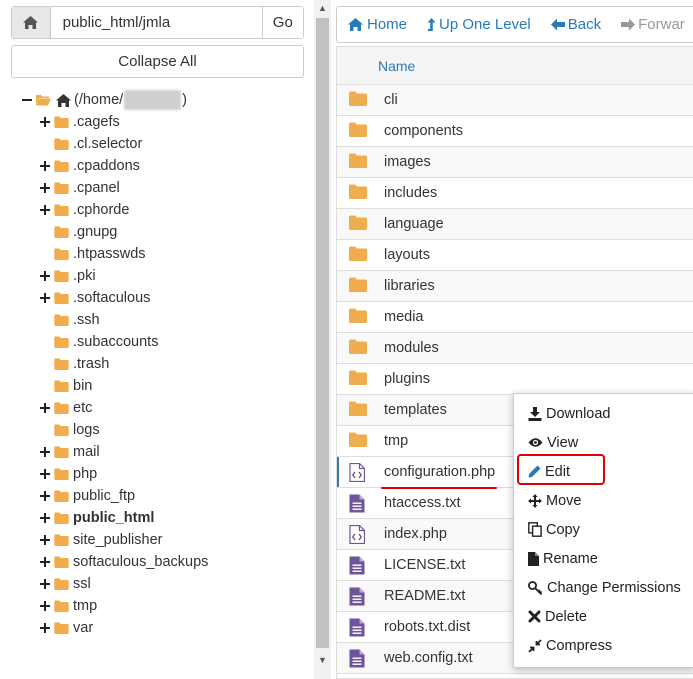  Describe the element at coordinates (425, 596) in the screenshot. I see `file-name: README.txt` at that location.